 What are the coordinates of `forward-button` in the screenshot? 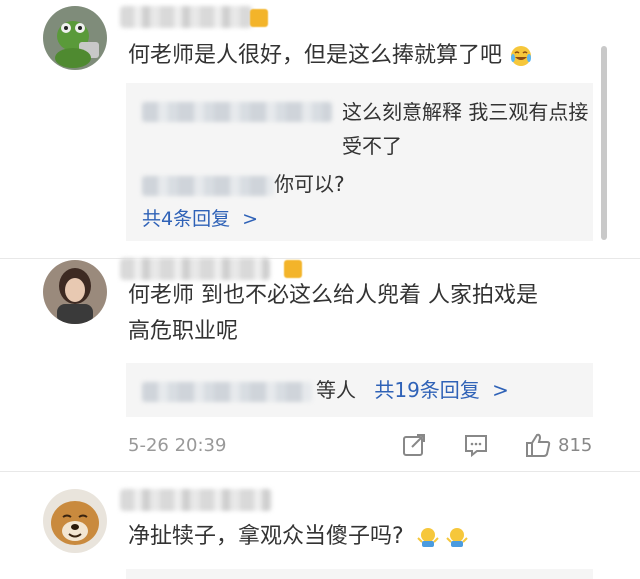 It's located at (414, 445).